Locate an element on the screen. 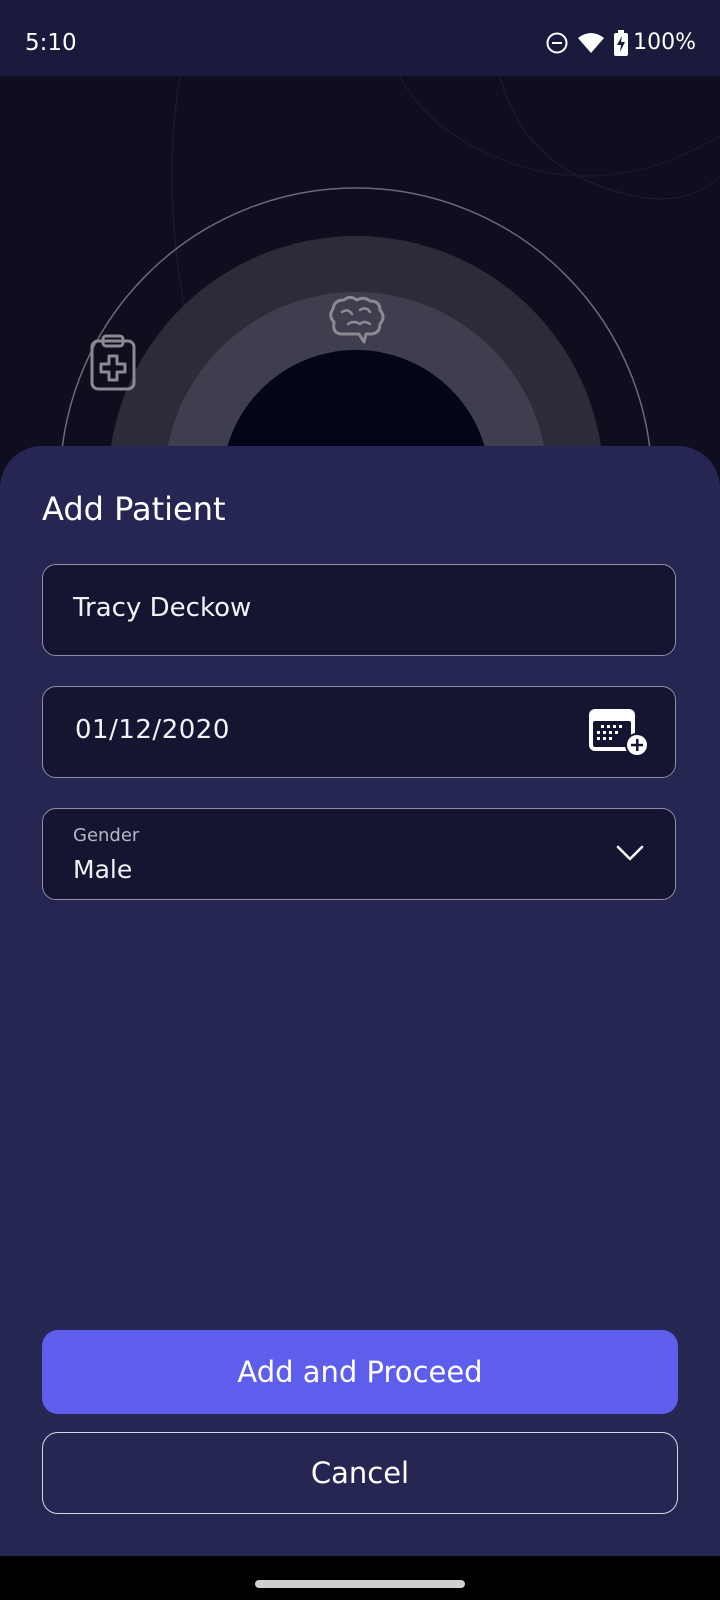 The image size is (720, 1600). home-gesture-handle is located at coordinates (360, 1584).